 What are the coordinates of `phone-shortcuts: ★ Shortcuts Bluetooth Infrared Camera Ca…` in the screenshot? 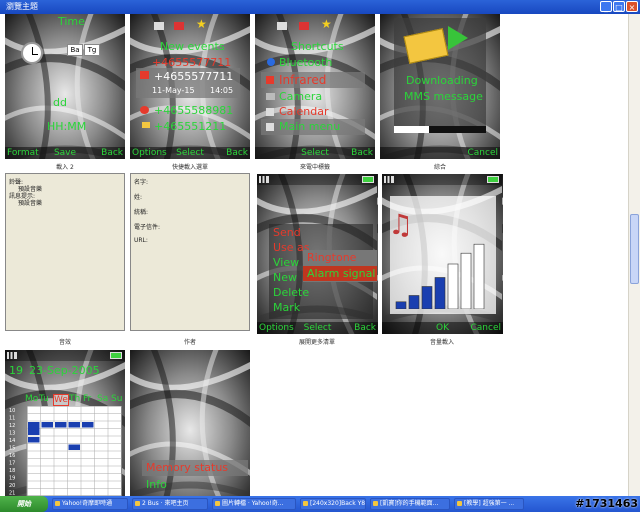 It's located at (315, 86).